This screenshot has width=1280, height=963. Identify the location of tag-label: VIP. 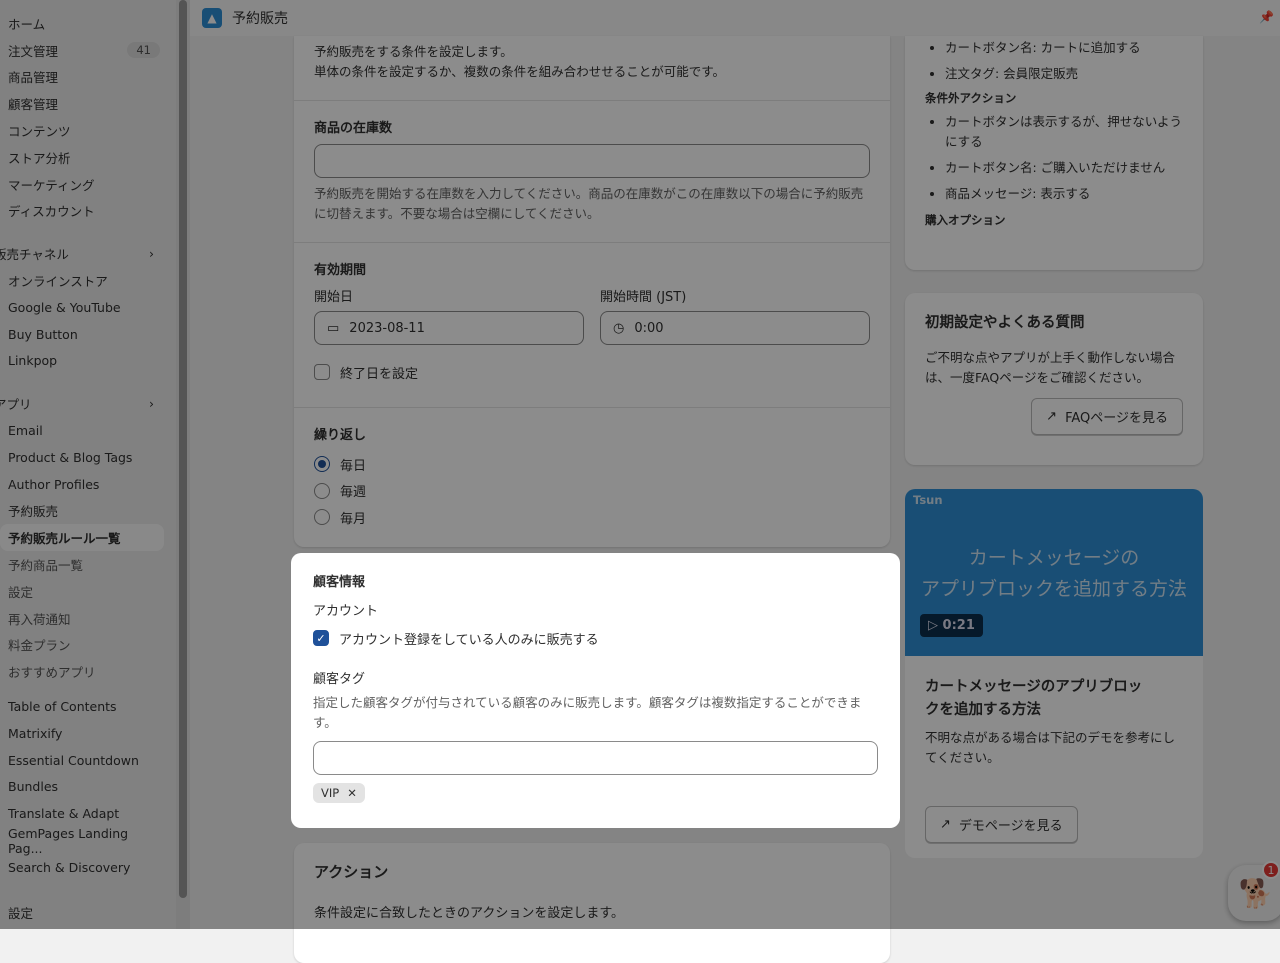
(330, 792).